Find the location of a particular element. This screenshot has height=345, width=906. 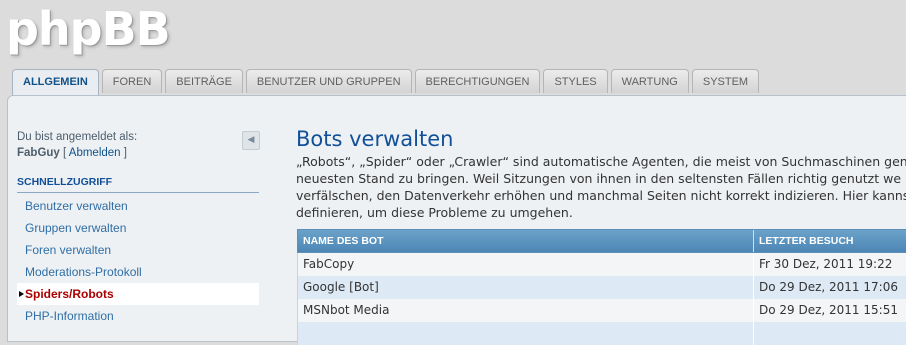

phpbb-logo: phpBB is located at coordinates (88, 29).